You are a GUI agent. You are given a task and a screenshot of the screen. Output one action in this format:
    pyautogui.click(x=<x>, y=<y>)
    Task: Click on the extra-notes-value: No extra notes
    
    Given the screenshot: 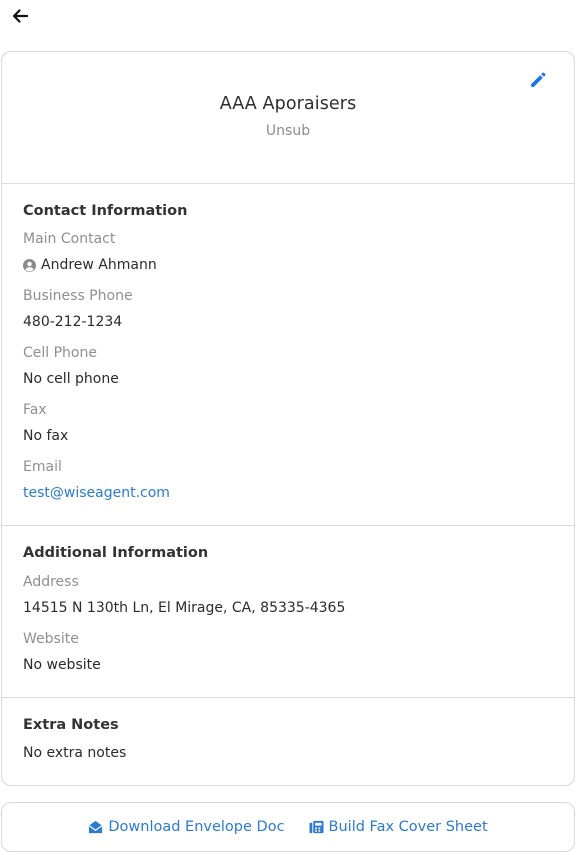 What is the action you would take?
    pyautogui.click(x=75, y=753)
    